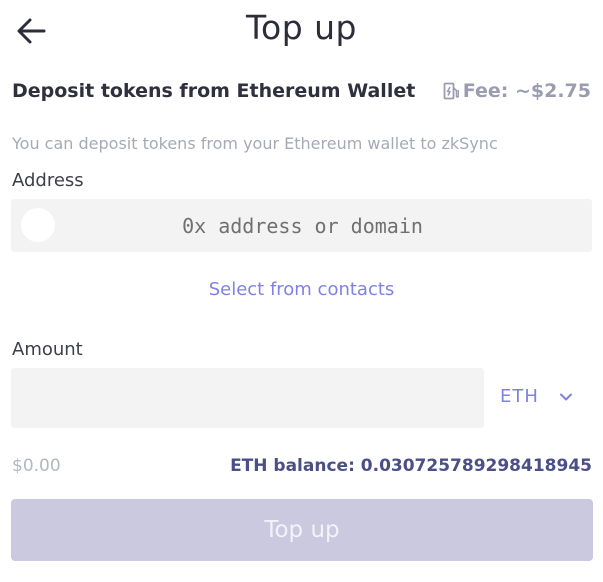 This screenshot has height=582, width=603. I want to click on chevron-down-icon, so click(566, 397).